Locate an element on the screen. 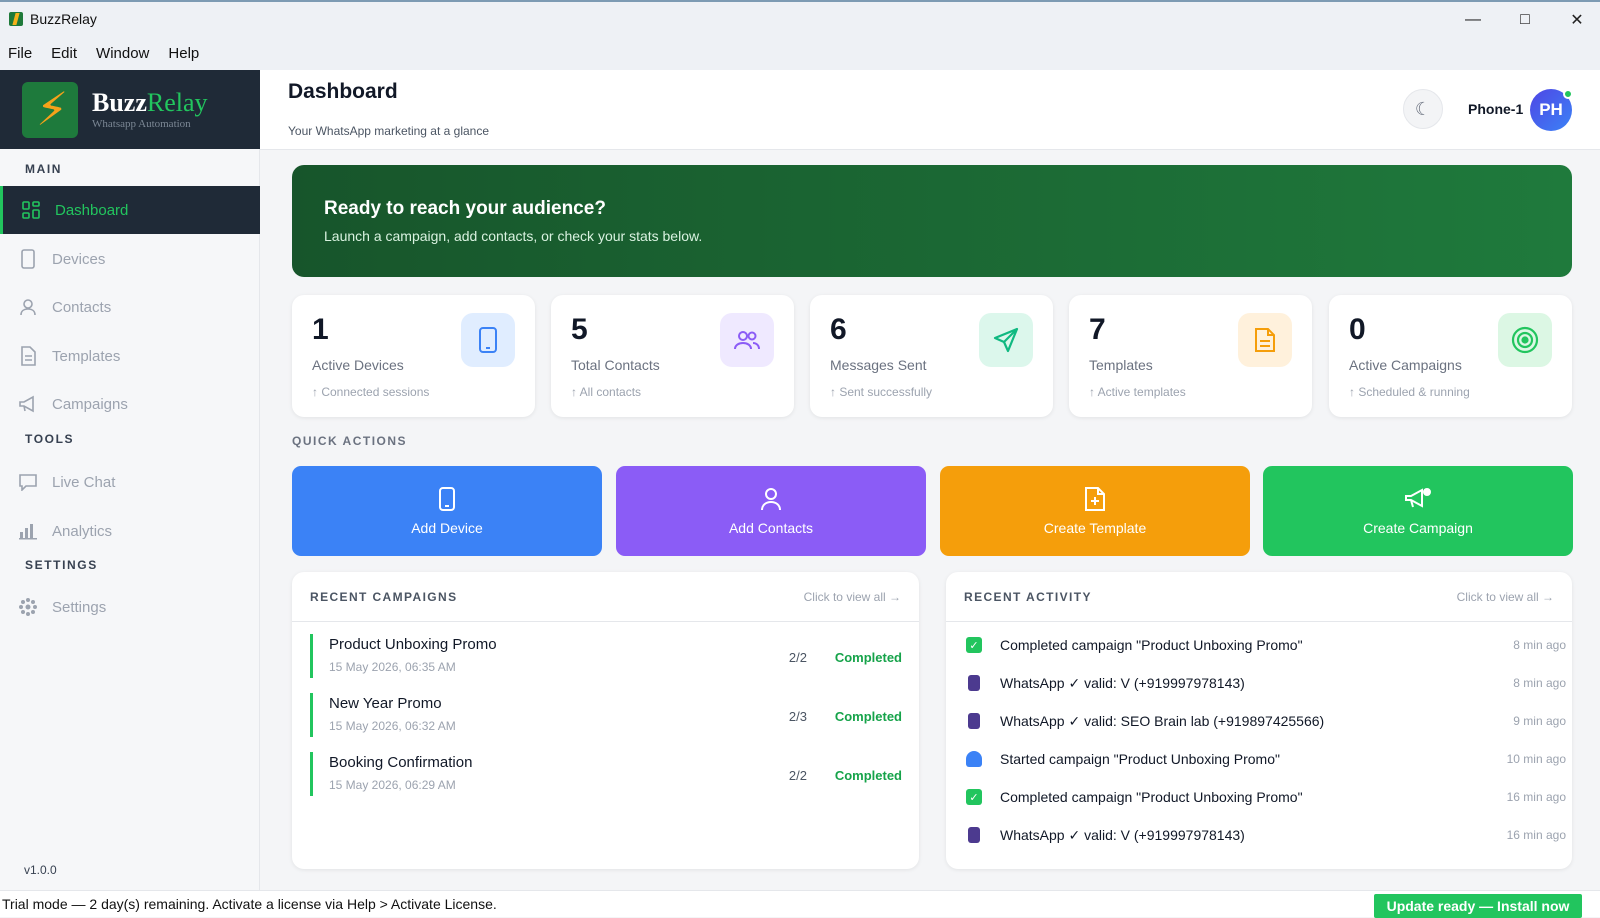 The width and height of the screenshot is (1600, 918). sidebar-item-label: Devices is located at coordinates (79, 259).